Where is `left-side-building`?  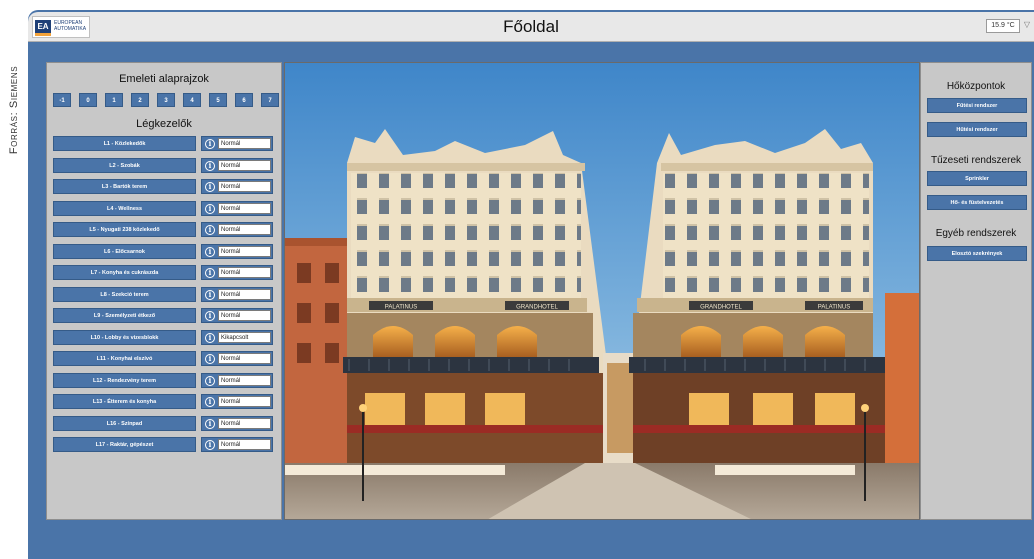
left-side-building is located at coordinates (320, 353).